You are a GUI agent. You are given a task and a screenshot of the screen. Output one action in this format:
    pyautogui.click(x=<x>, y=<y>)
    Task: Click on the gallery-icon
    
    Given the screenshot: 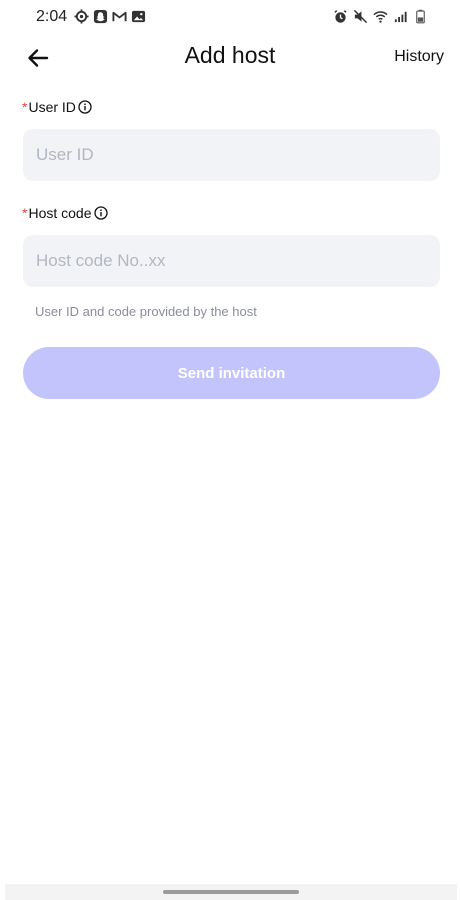 What is the action you would take?
    pyautogui.click(x=138, y=16)
    